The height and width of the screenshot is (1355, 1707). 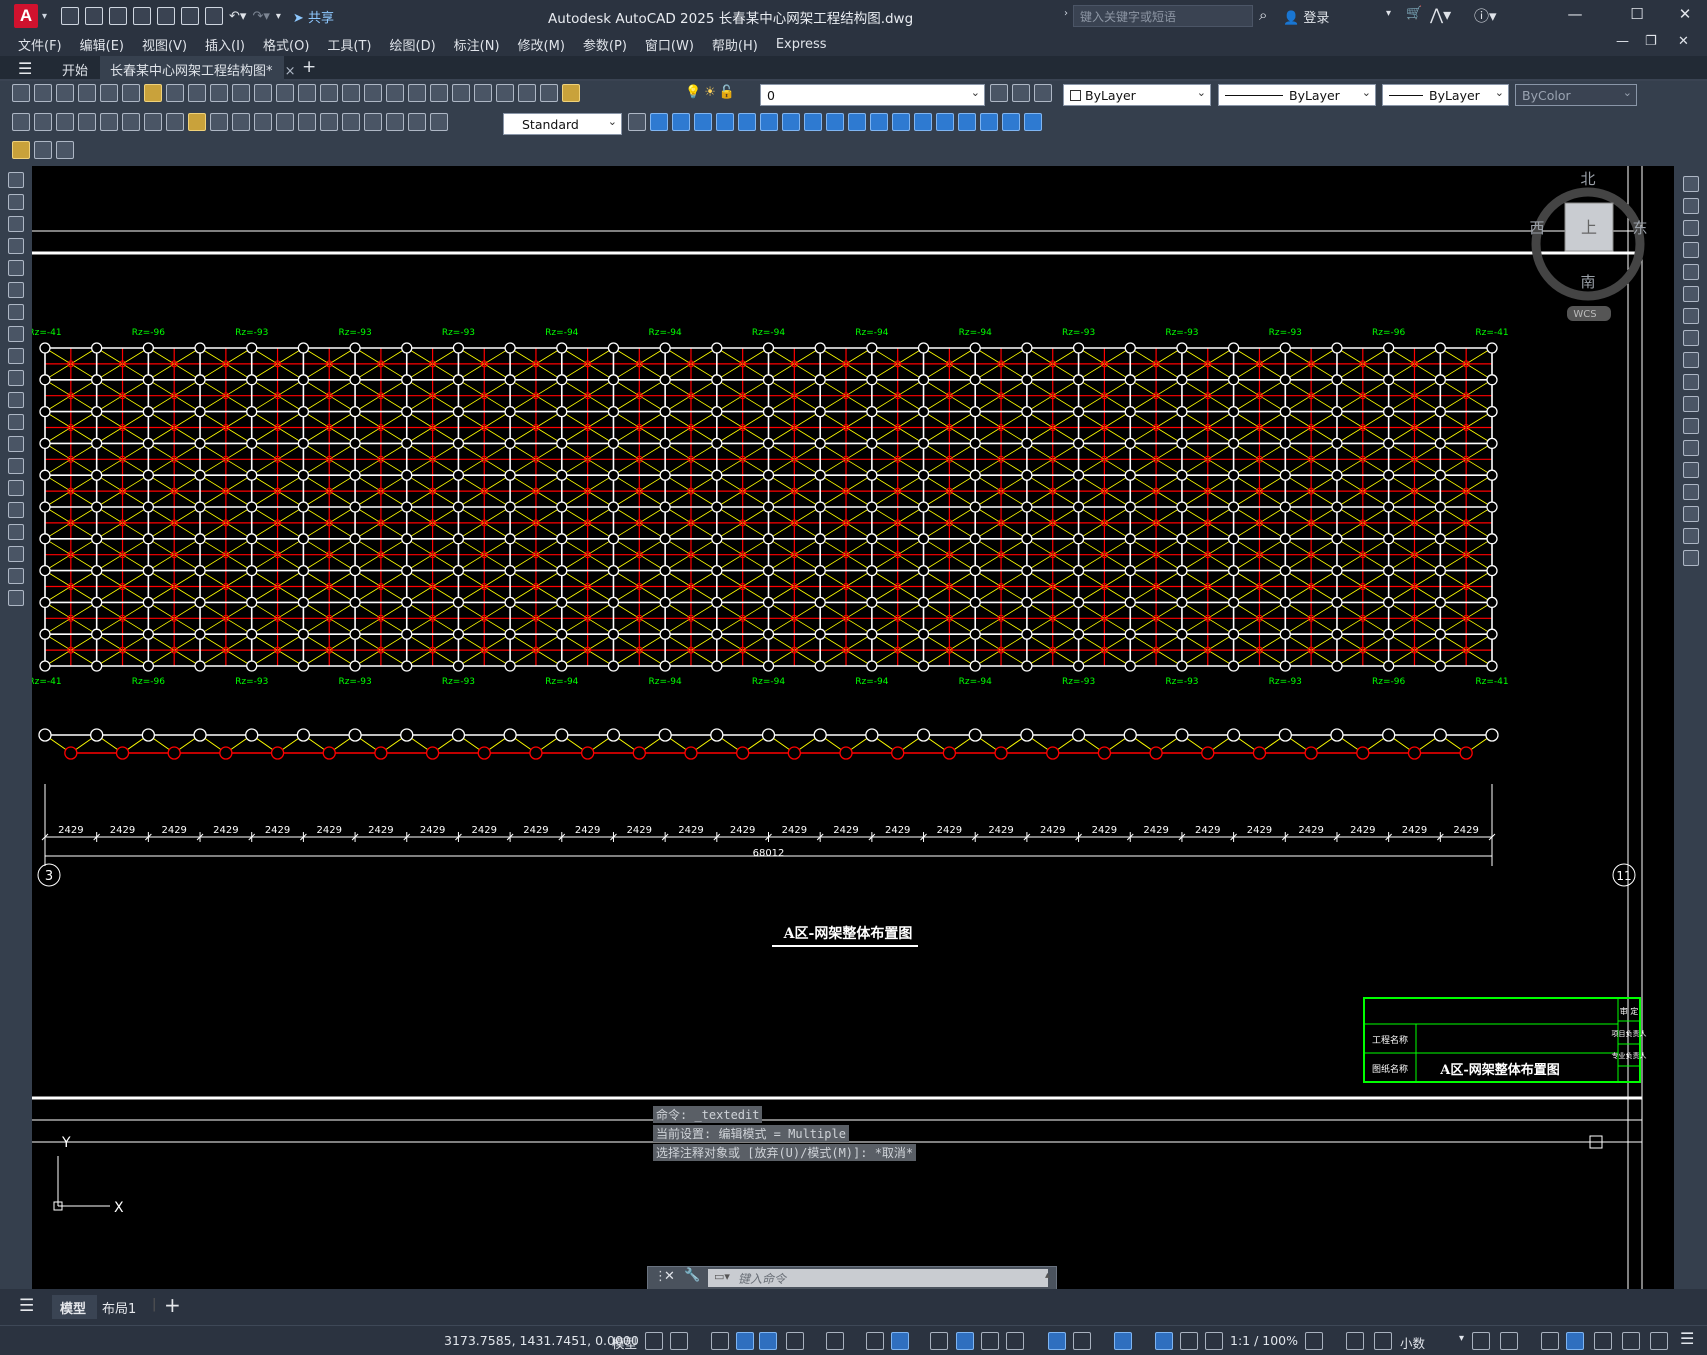 I want to click on zoom-window-icon, so click(x=373, y=93).